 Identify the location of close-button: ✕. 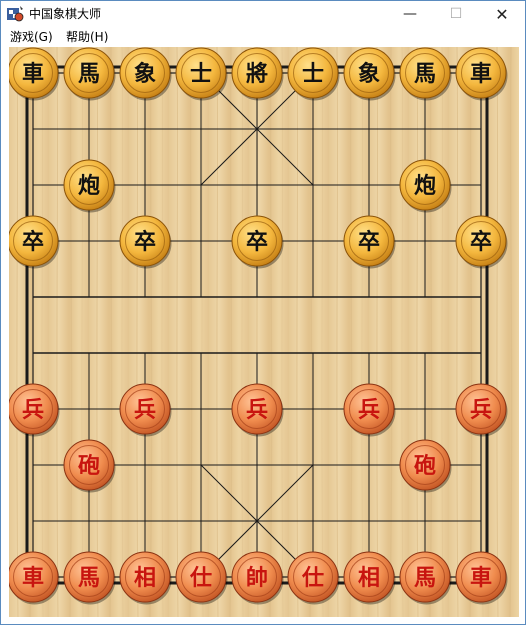
(502, 14).